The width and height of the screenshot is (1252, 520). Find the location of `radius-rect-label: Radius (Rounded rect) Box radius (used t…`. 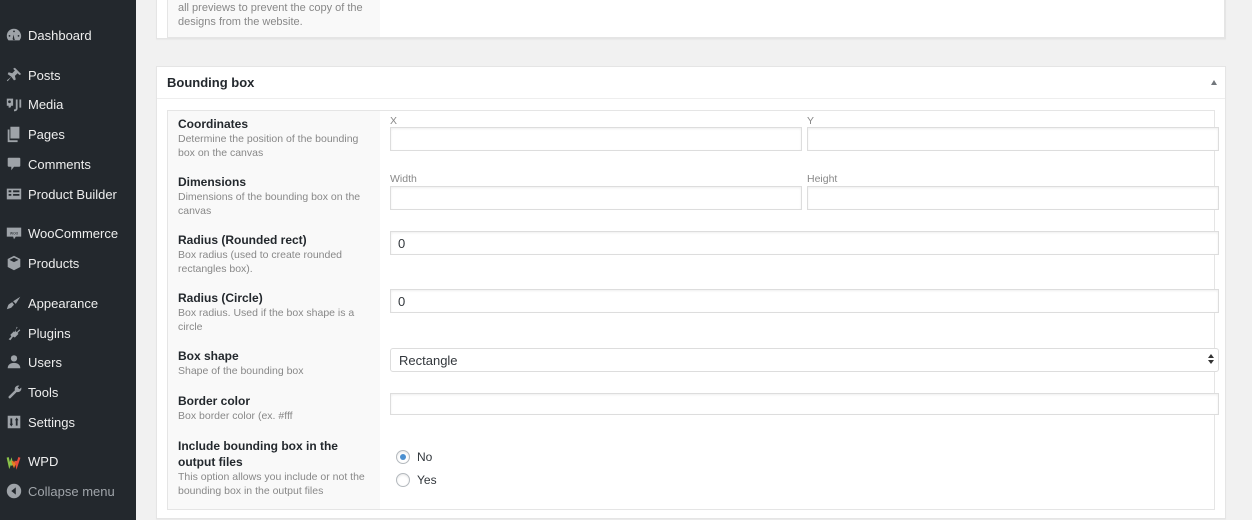

radius-rect-label: Radius (Rounded rect) Box radius (used t… is located at coordinates (276, 254).